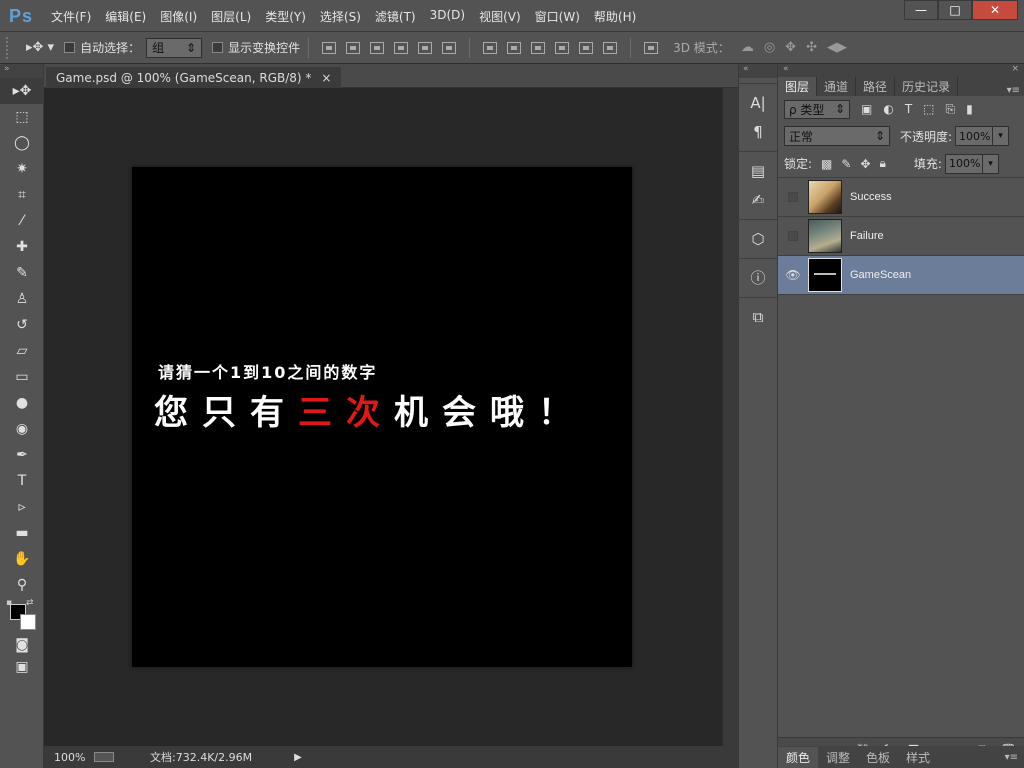 The width and height of the screenshot is (1024, 768). What do you see at coordinates (837, 136) in the screenshot?
I see `blend-mode-dropdown: 正常 ⇕` at bounding box center [837, 136].